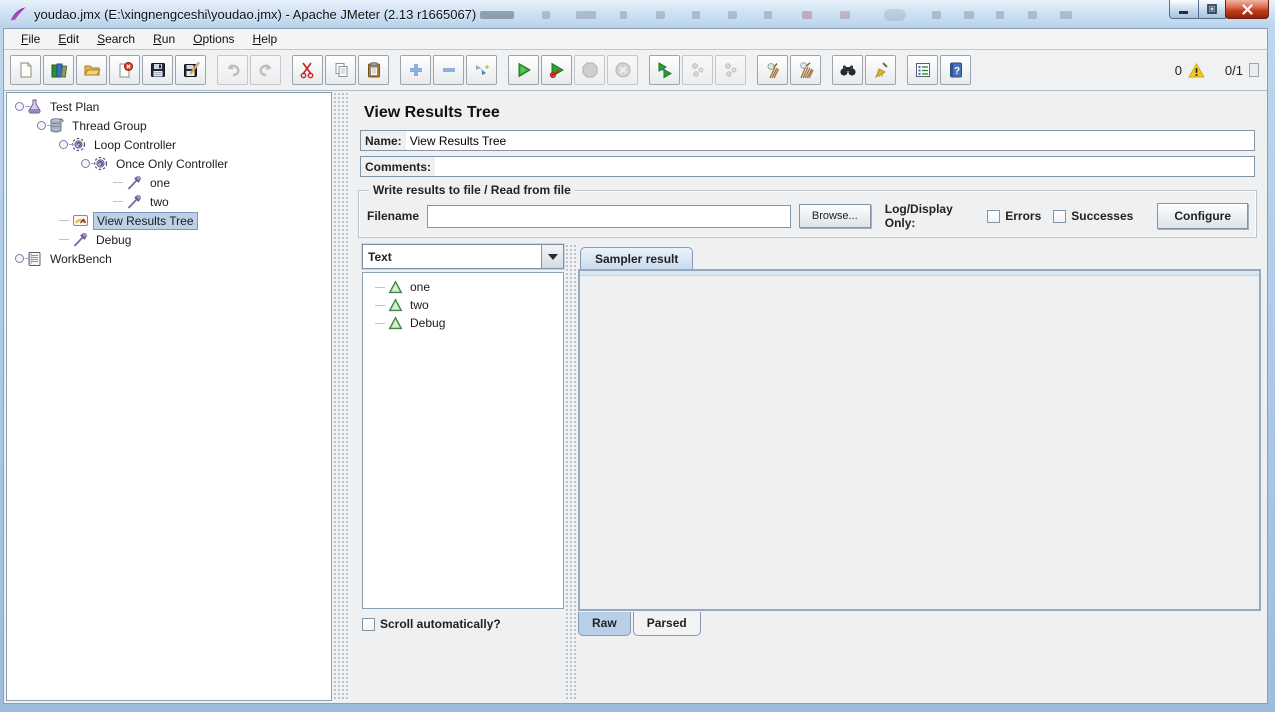 The image size is (1275, 712). I want to click on paste-button, so click(373, 70).